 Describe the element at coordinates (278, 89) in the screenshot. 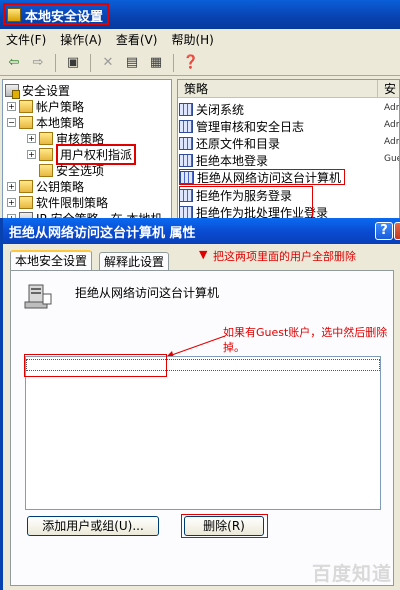

I see `column-header-policy: 策略` at that location.